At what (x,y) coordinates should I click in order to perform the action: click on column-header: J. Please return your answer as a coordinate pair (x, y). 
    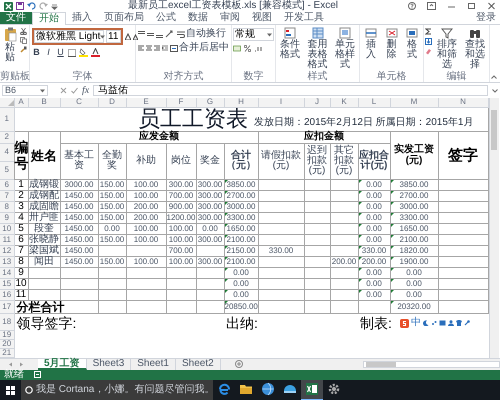
    Looking at the image, I should click on (317, 102).